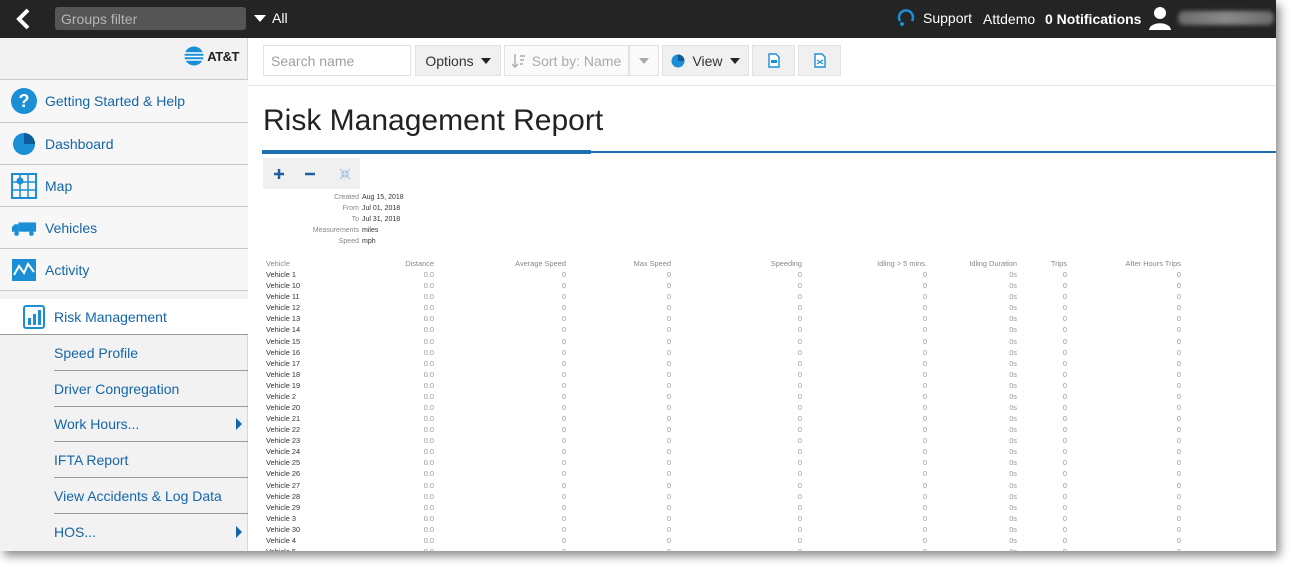 Image resolution: width=1293 pixels, height=567 pixels. Describe the element at coordinates (786, 263) in the screenshot. I see `column-header: Speeding` at that location.